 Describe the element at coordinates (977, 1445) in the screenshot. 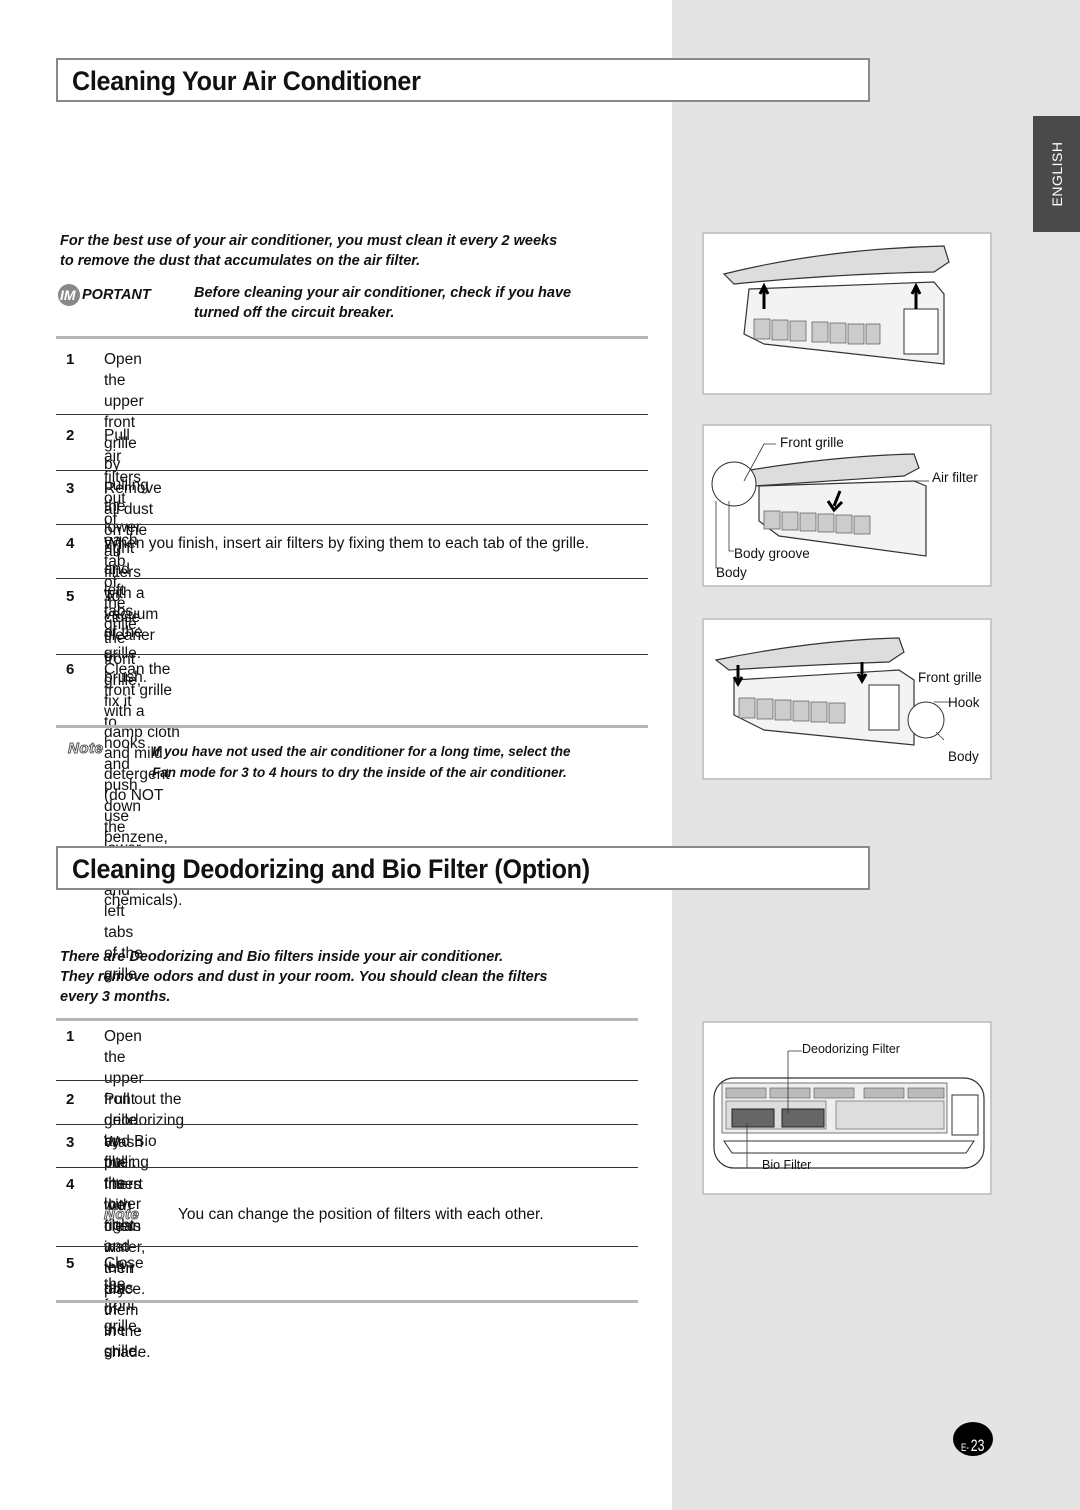

I see `page-number: 23` at that location.